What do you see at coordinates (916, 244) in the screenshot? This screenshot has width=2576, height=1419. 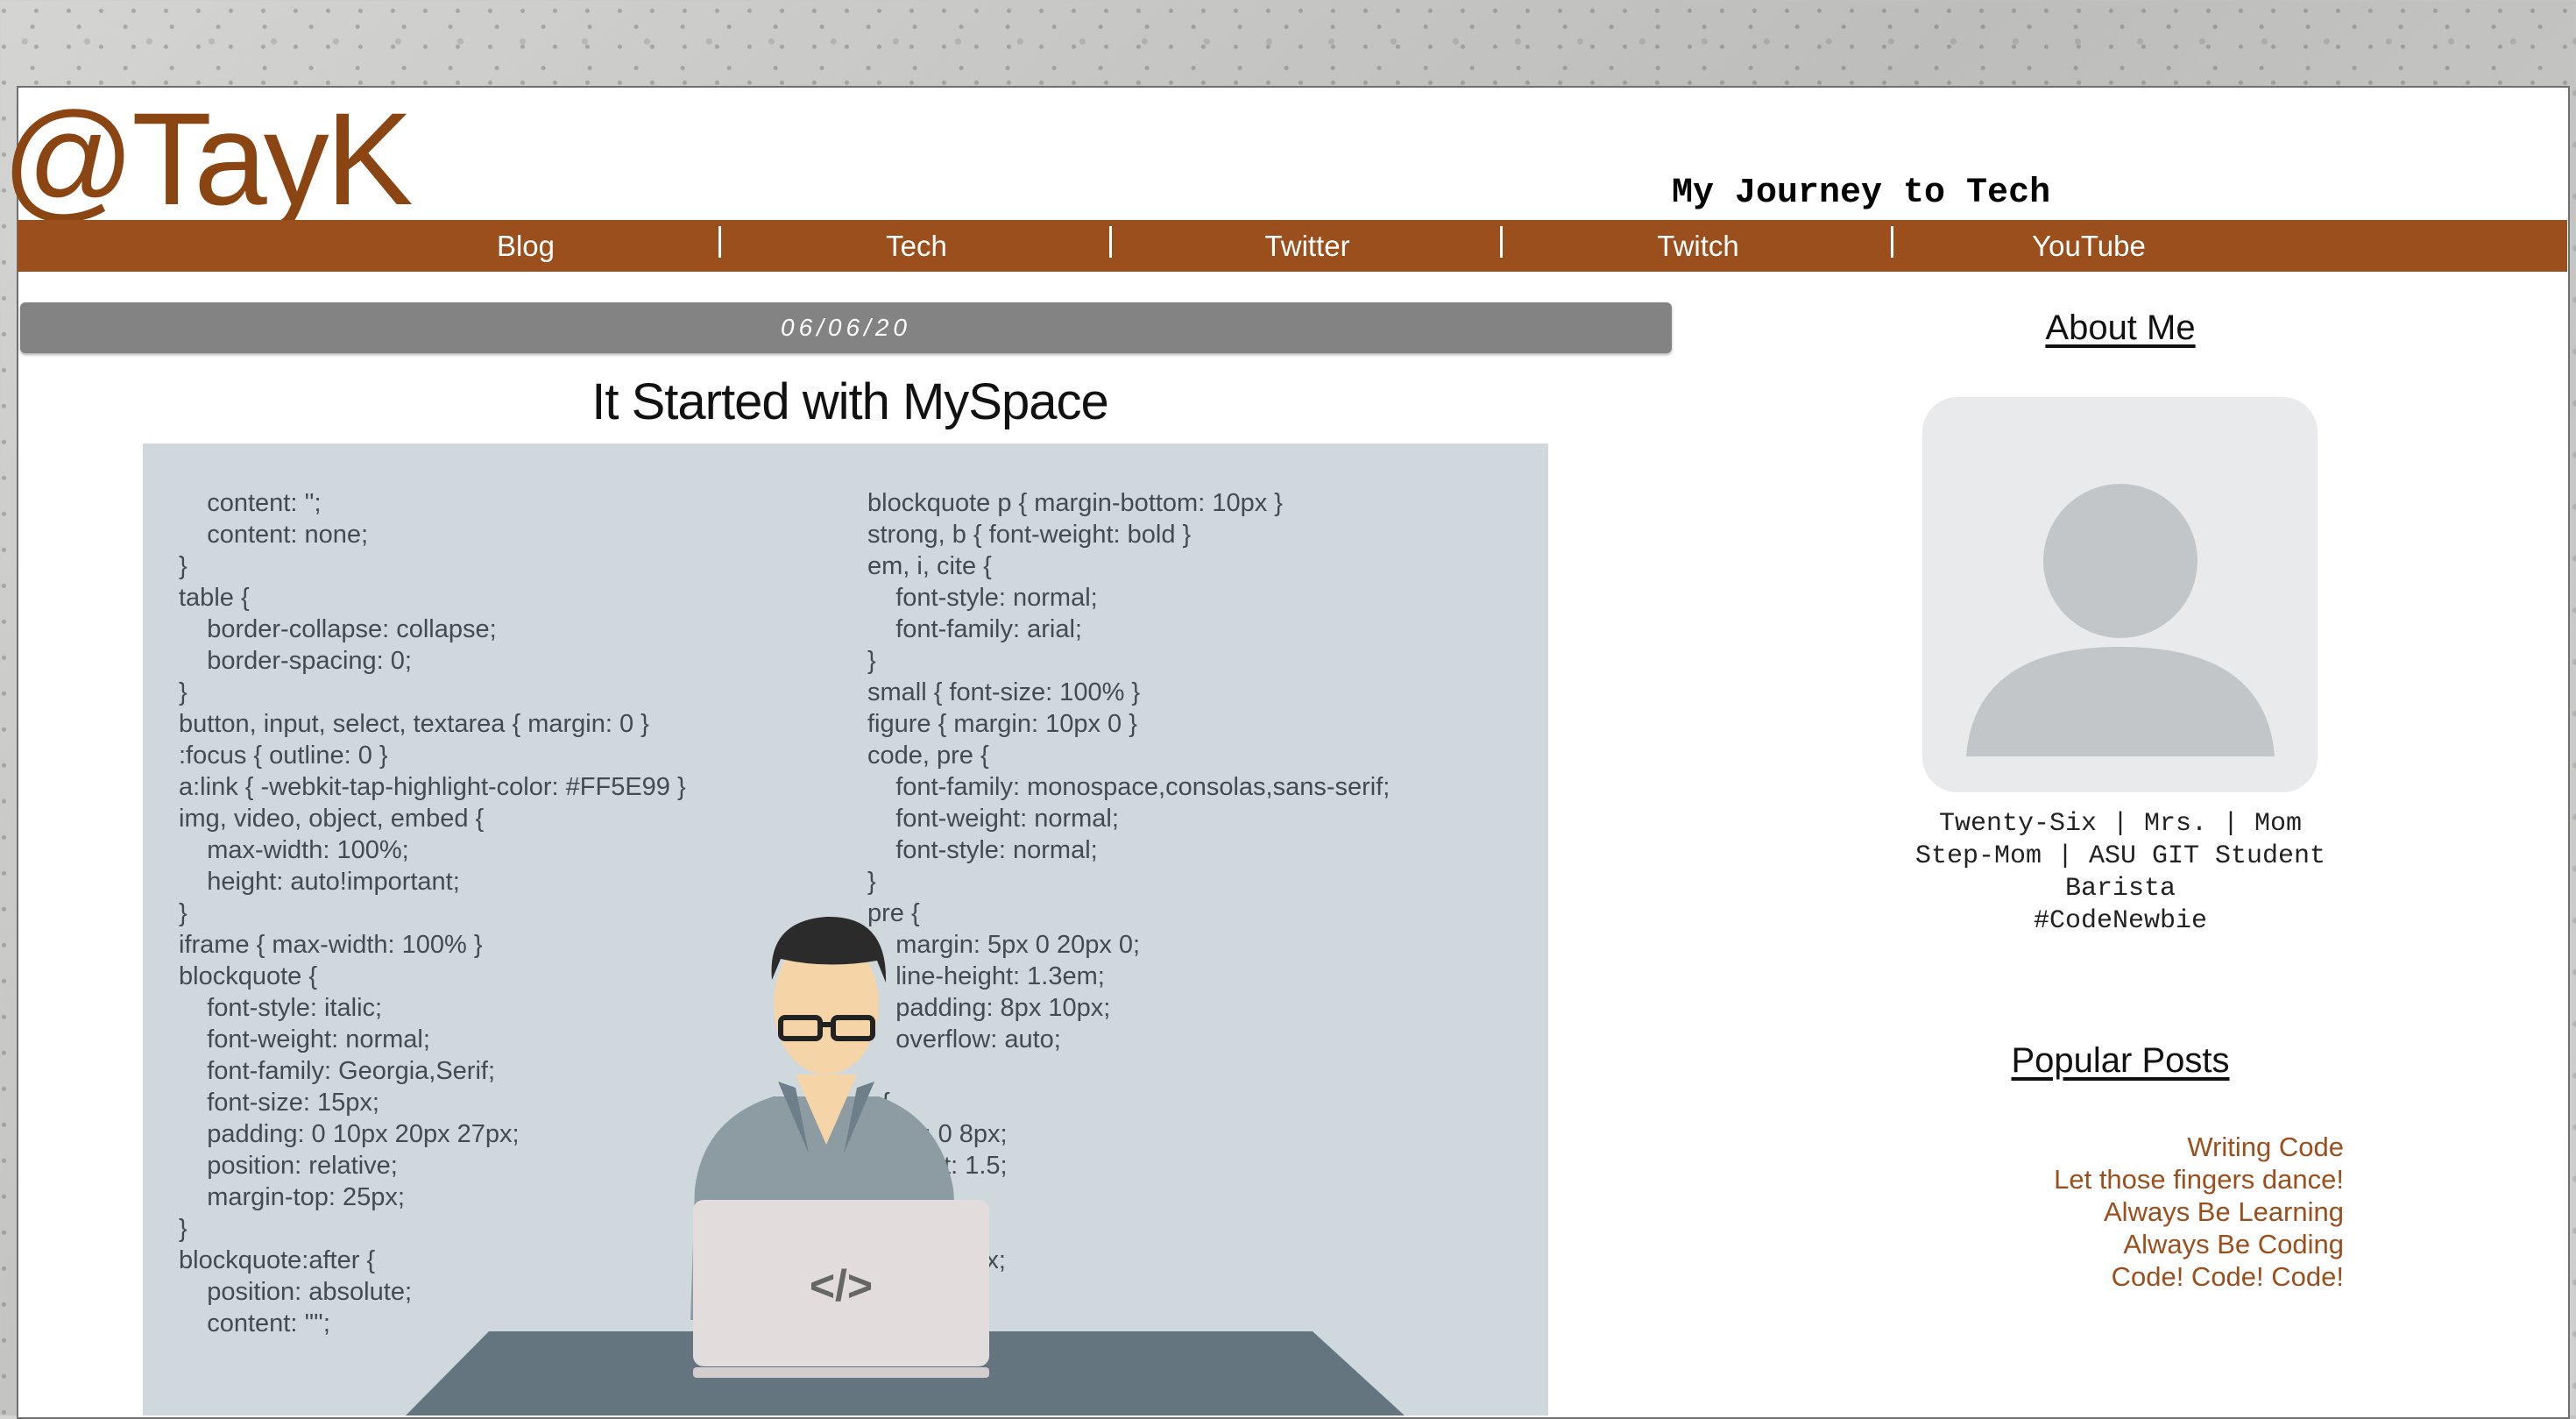 I see `nav-item-tech: Tech` at bounding box center [916, 244].